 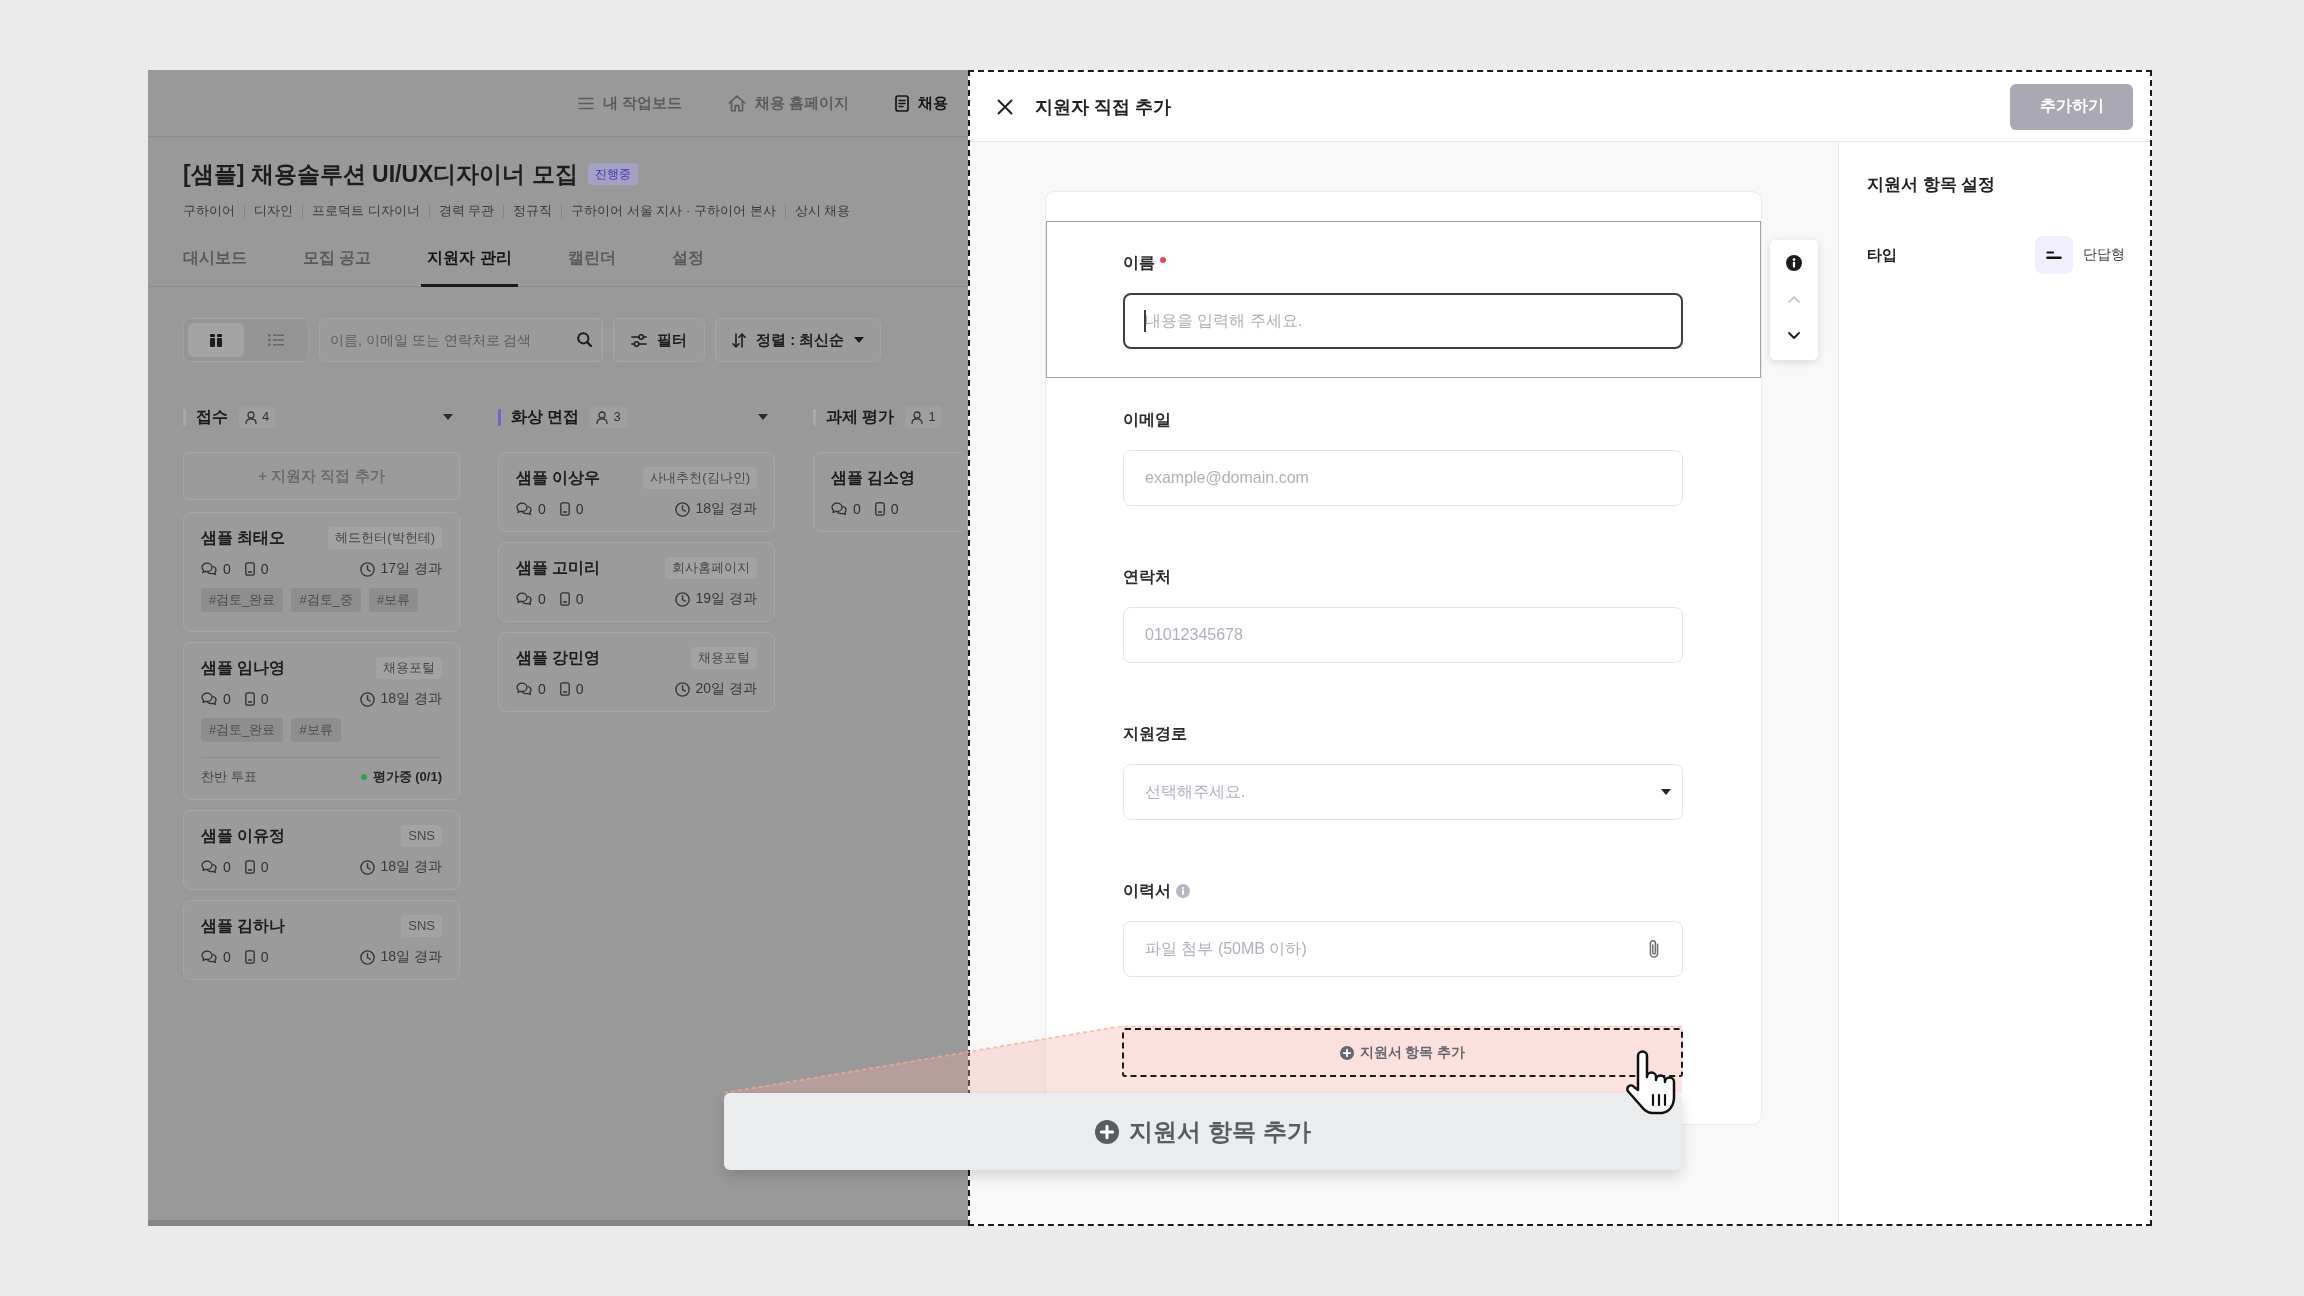 What do you see at coordinates (266, 417) in the screenshot?
I see `count-text: 4` at bounding box center [266, 417].